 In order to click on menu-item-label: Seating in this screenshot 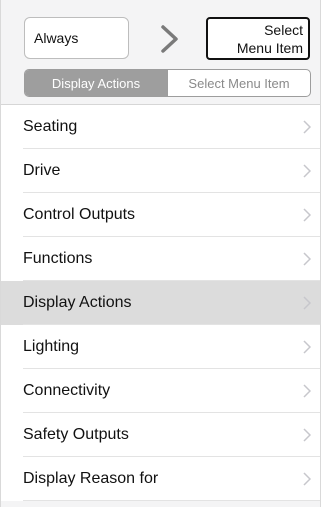, I will do `click(50, 126)`.